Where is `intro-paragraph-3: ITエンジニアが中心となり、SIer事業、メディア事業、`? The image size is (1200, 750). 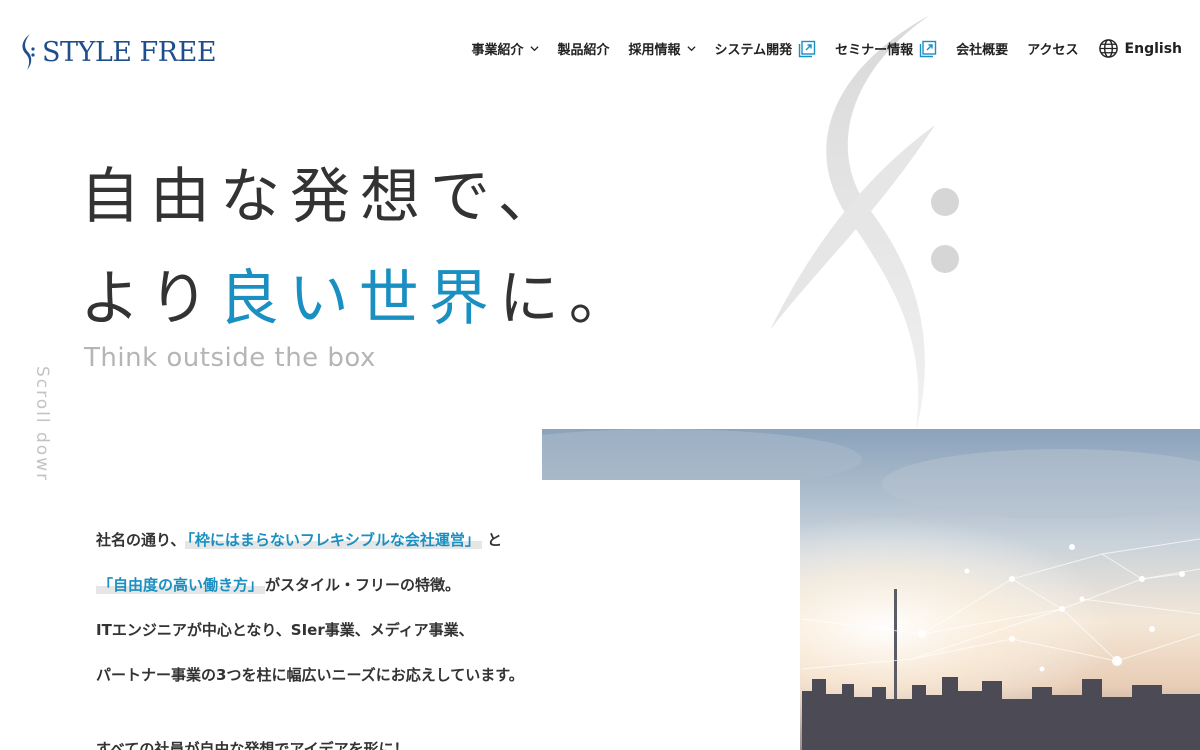
intro-paragraph-3: ITエンジニアが中心となり、SIer事業、メディア事業、 is located at coordinates (285, 630).